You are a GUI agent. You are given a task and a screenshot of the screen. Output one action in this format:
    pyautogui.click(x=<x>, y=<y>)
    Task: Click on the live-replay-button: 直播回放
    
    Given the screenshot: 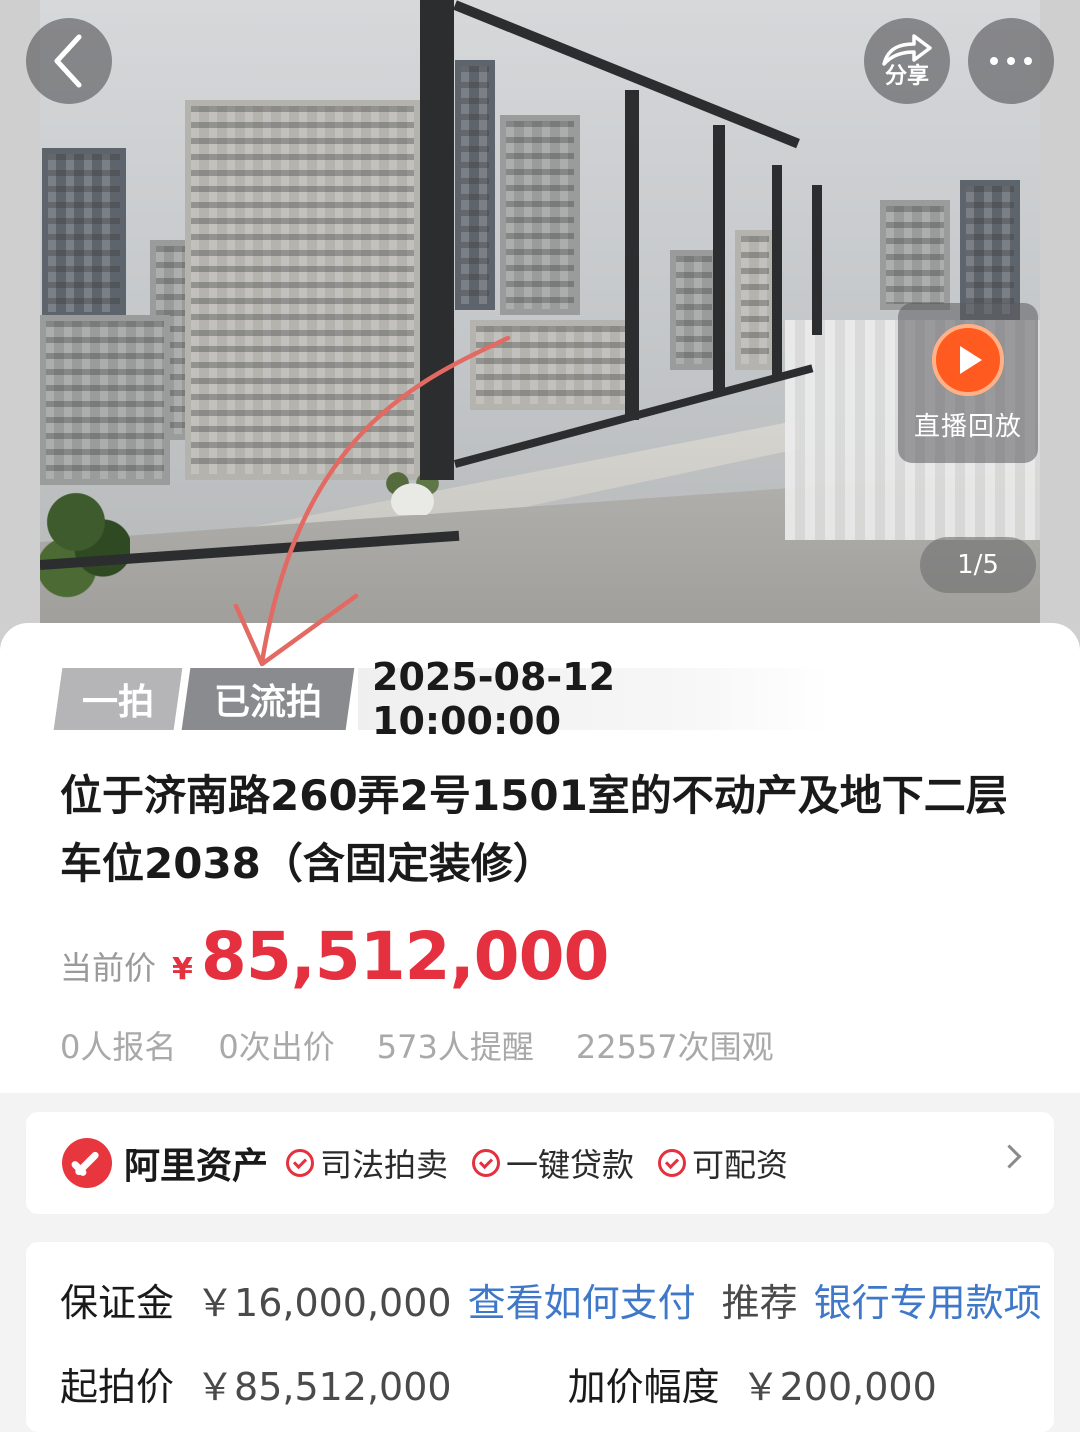 What is the action you would take?
    pyautogui.click(x=968, y=383)
    